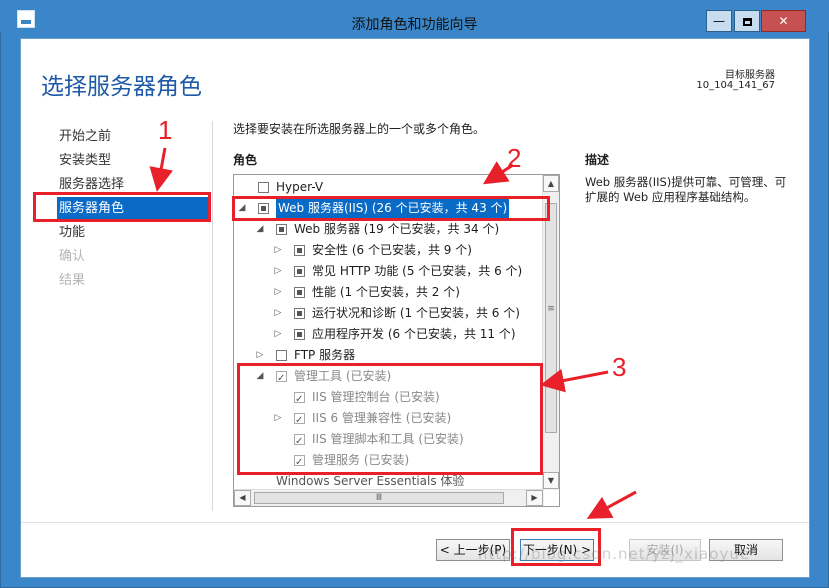  I want to click on highlight-box-web-server, so click(391, 208).